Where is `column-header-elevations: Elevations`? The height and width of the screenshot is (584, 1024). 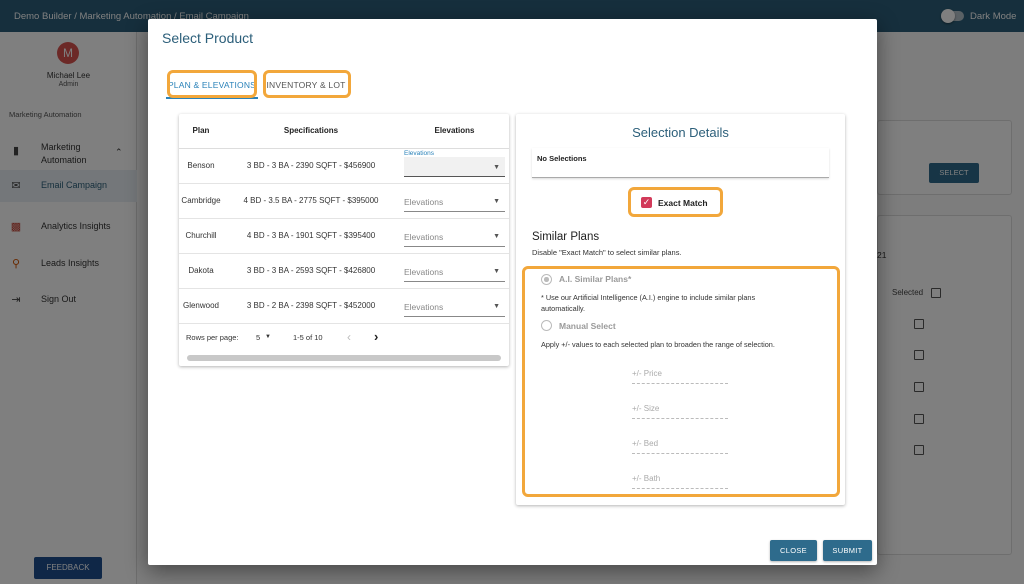
column-header-elevations: Elevations is located at coordinates (454, 130).